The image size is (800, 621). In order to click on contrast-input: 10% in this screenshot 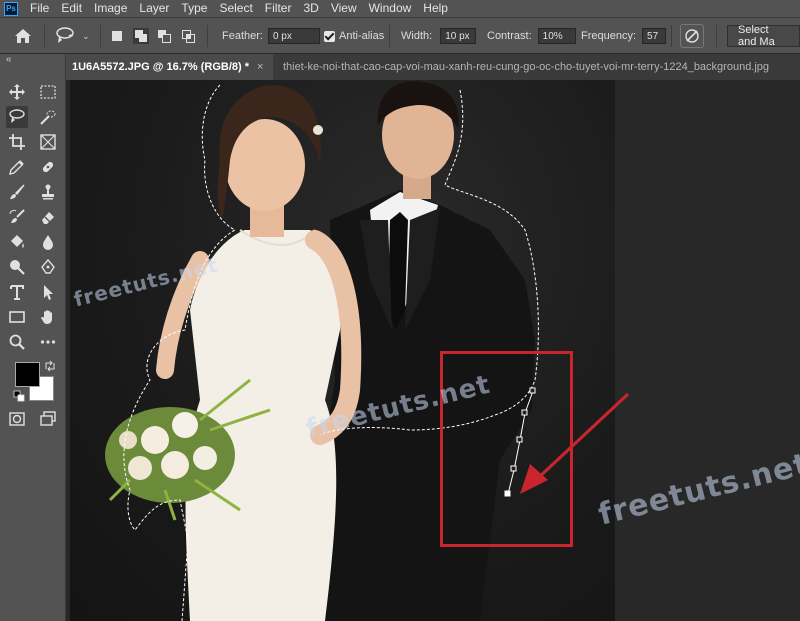, I will do `click(556, 36)`.